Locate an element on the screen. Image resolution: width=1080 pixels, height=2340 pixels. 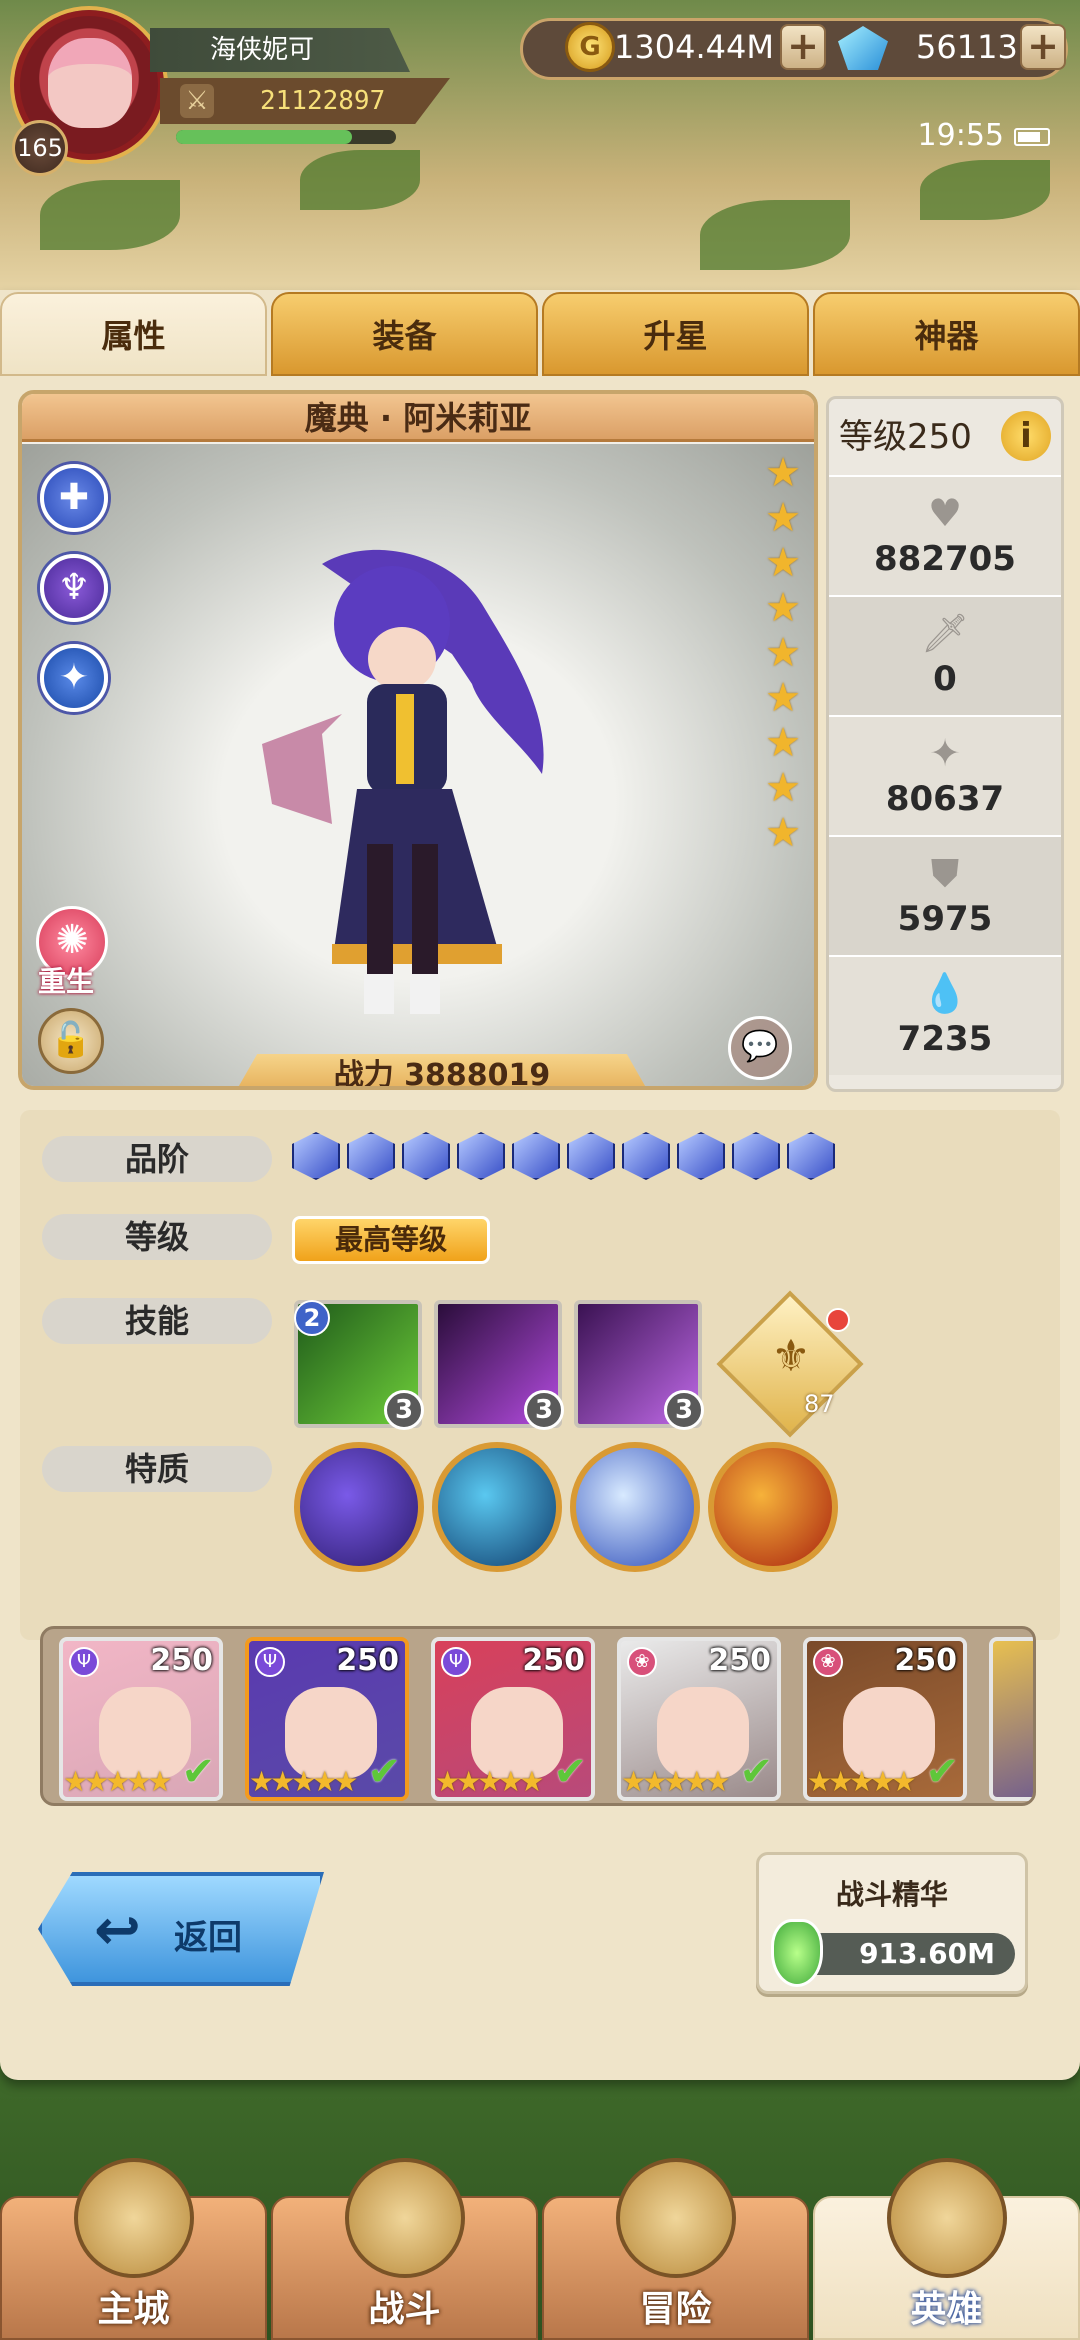
stat-hp: ♥ 882705 is located at coordinates (945, 535).